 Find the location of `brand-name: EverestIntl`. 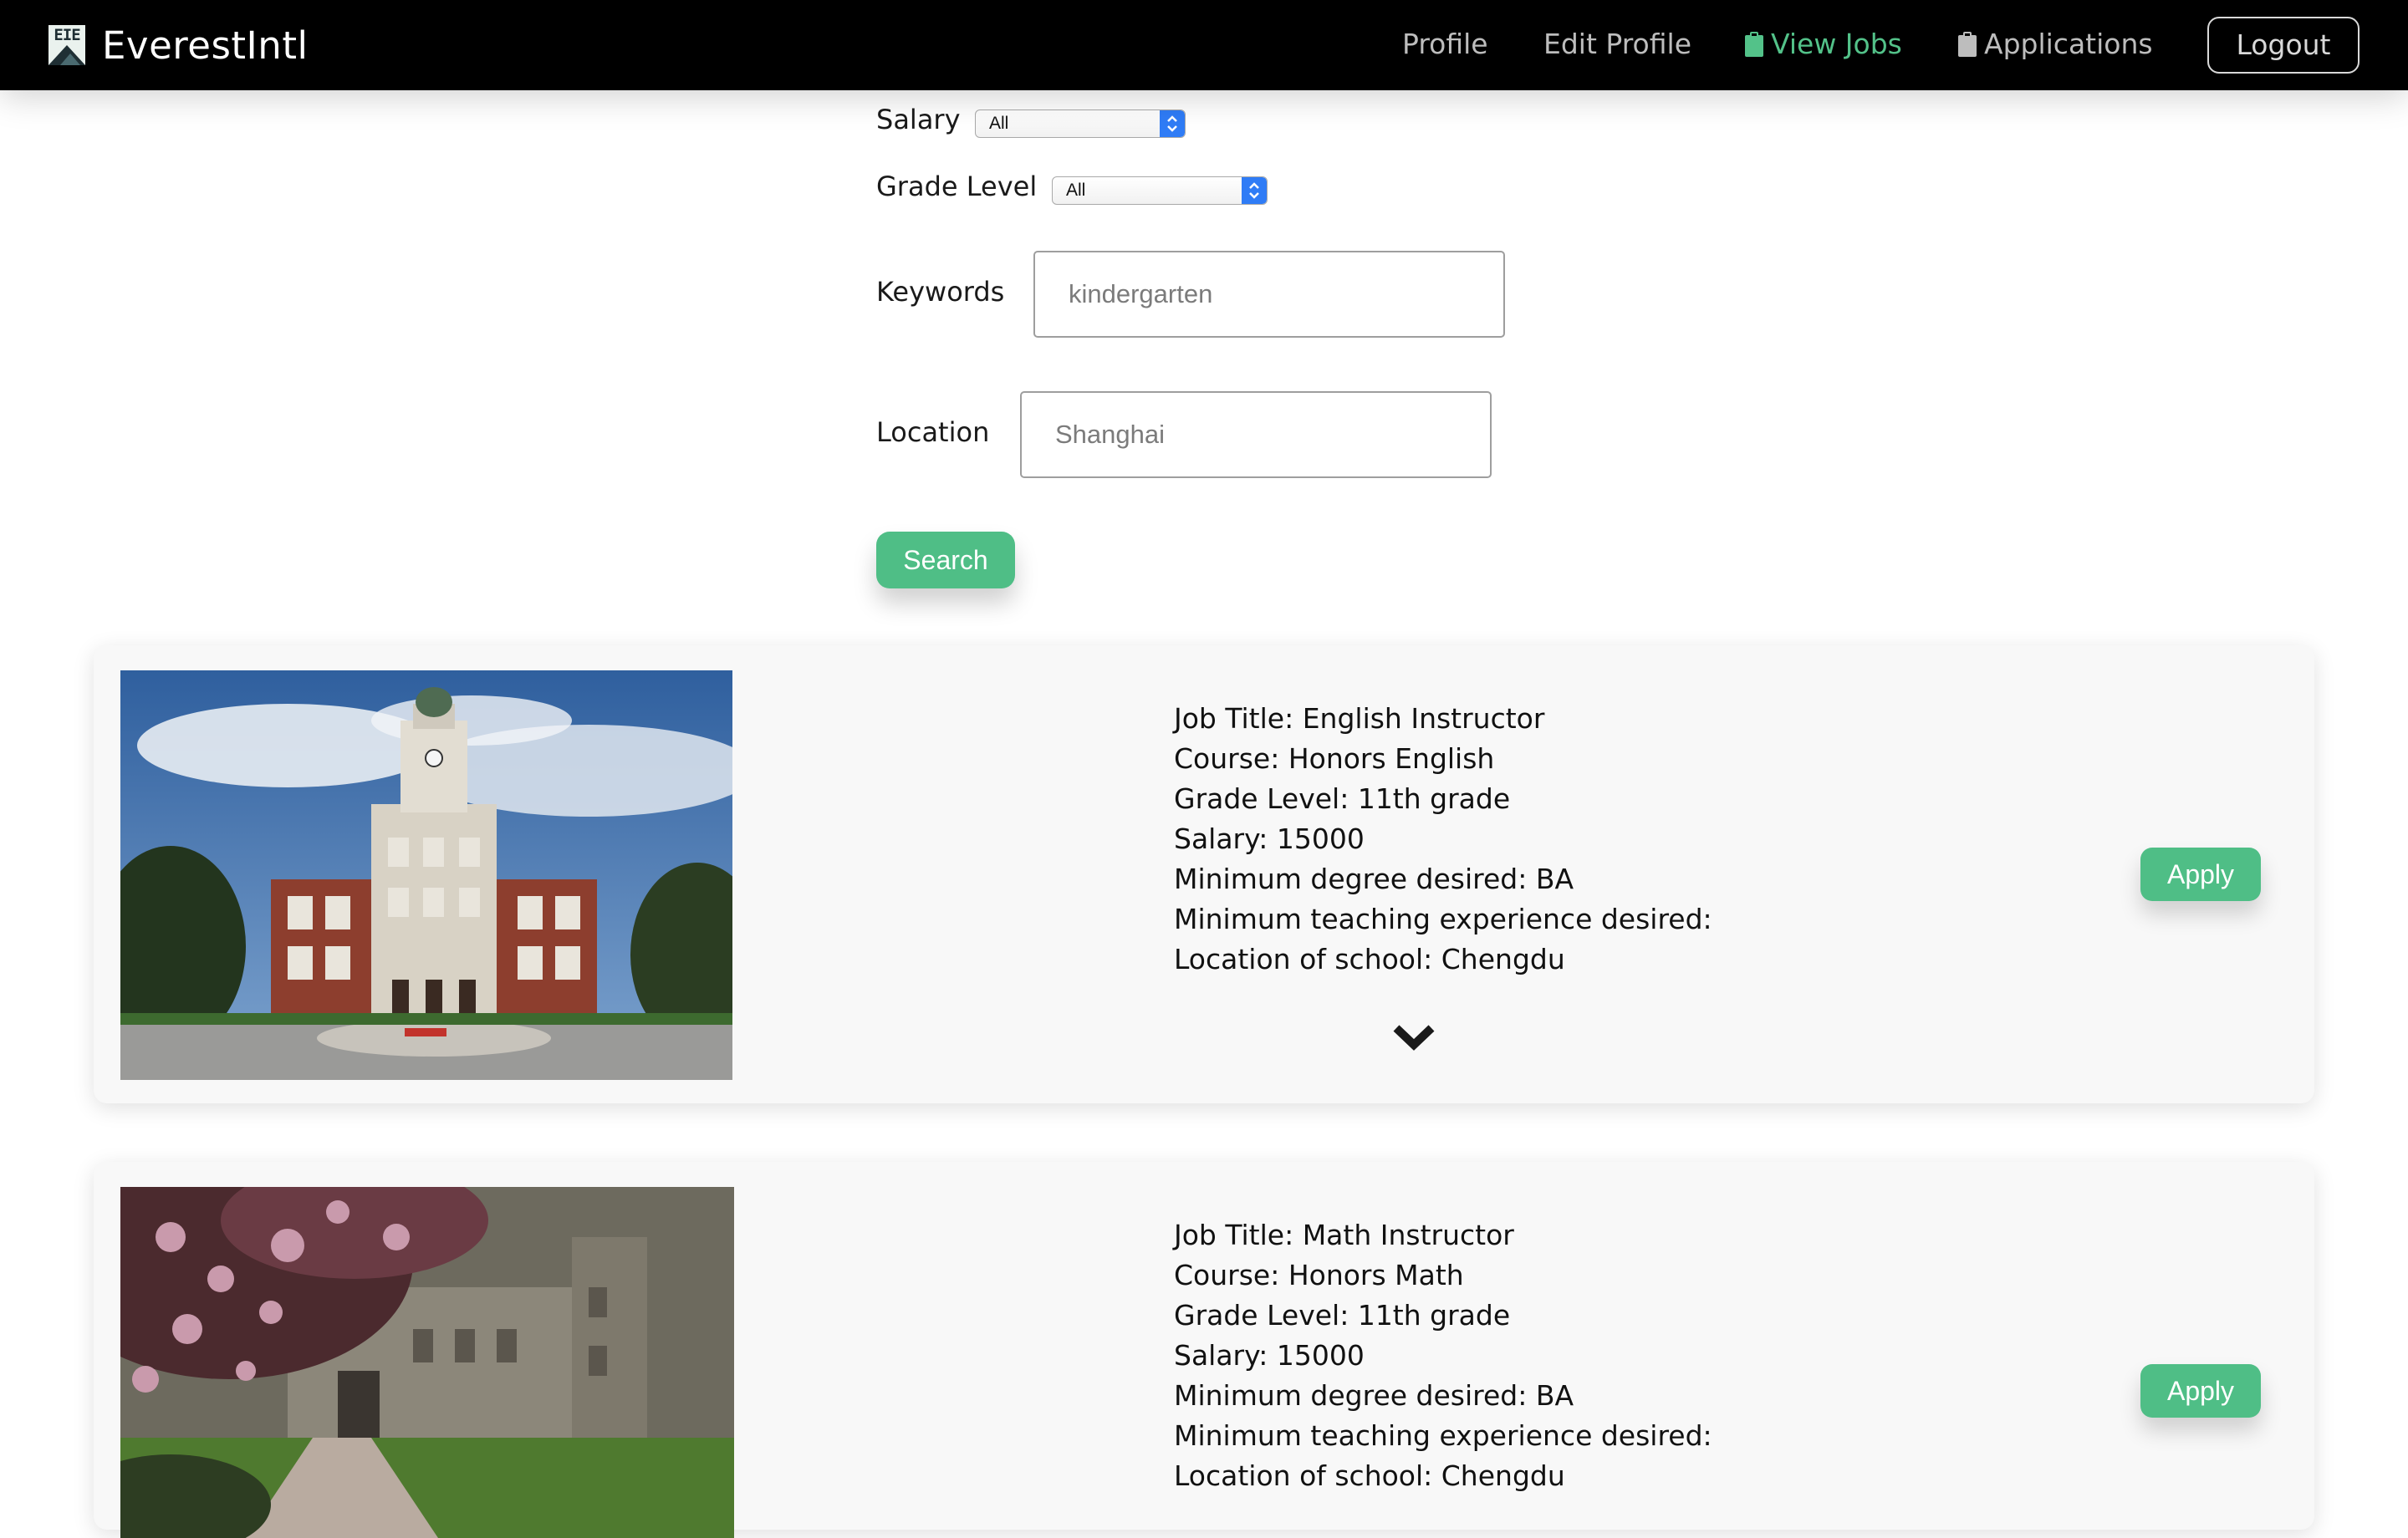

brand-name: EverestIntl is located at coordinates (206, 45).